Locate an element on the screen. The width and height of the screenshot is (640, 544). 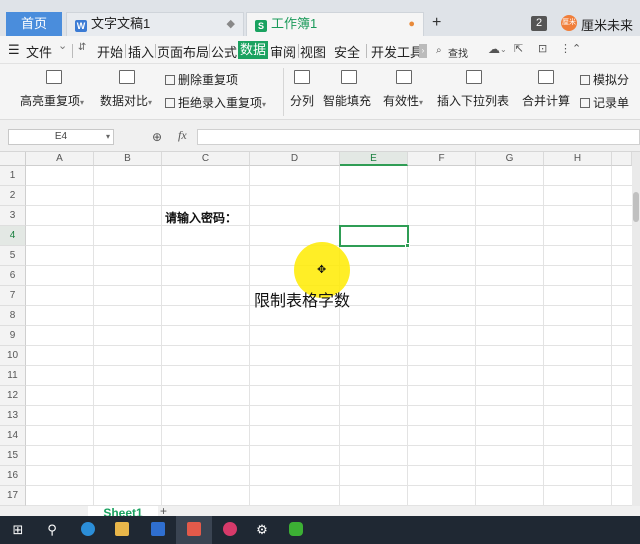
column-header-i is located at coordinates (622, 159).